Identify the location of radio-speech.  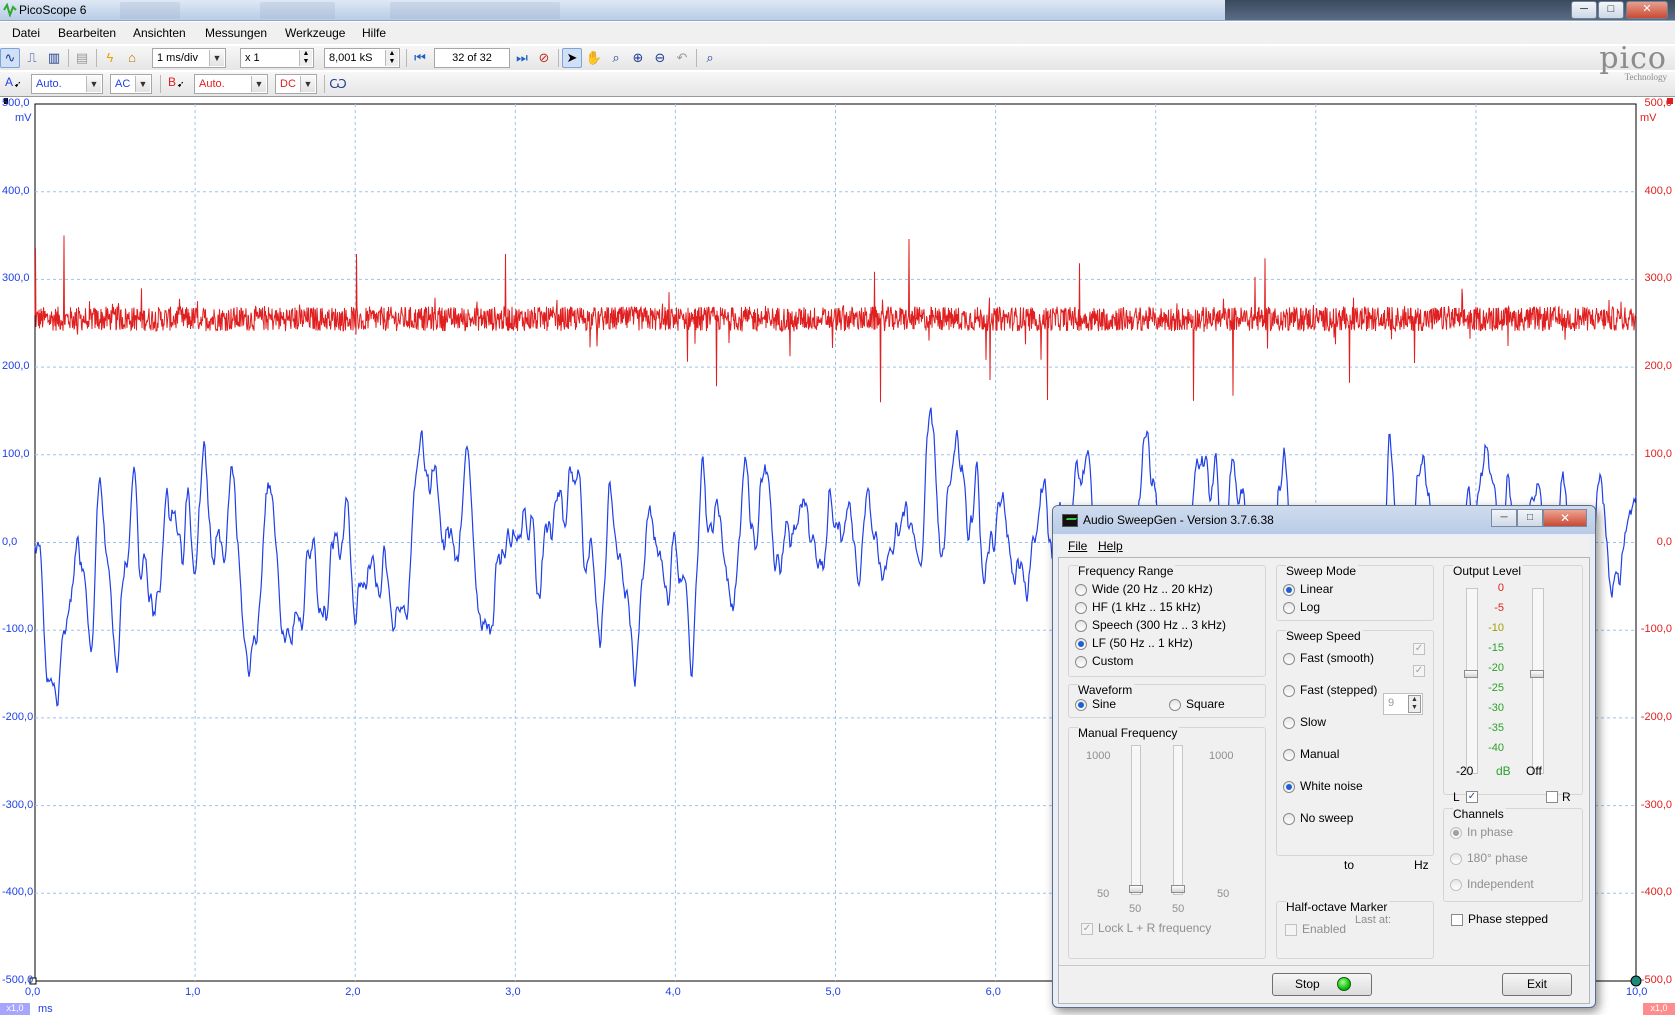
(1081, 626).